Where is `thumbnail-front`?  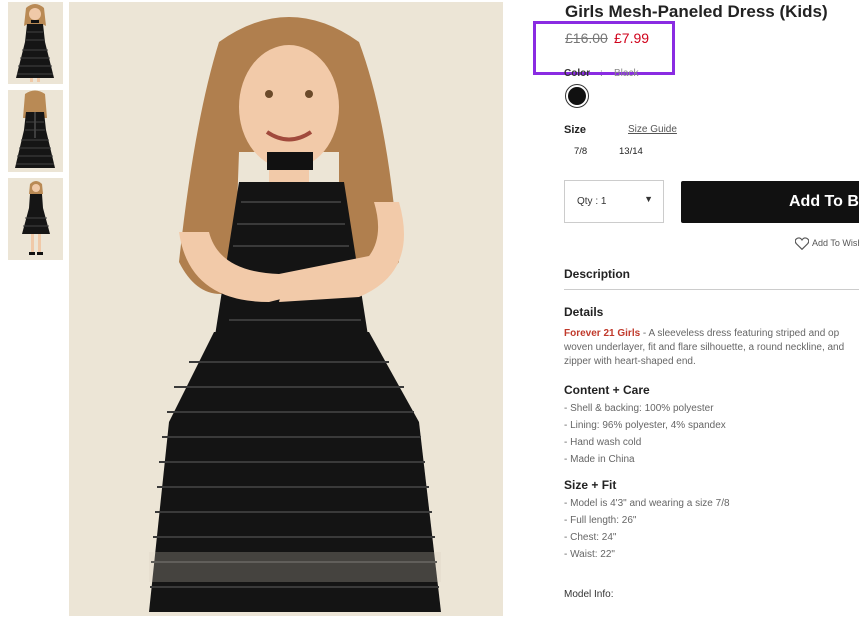 thumbnail-front is located at coordinates (35, 43).